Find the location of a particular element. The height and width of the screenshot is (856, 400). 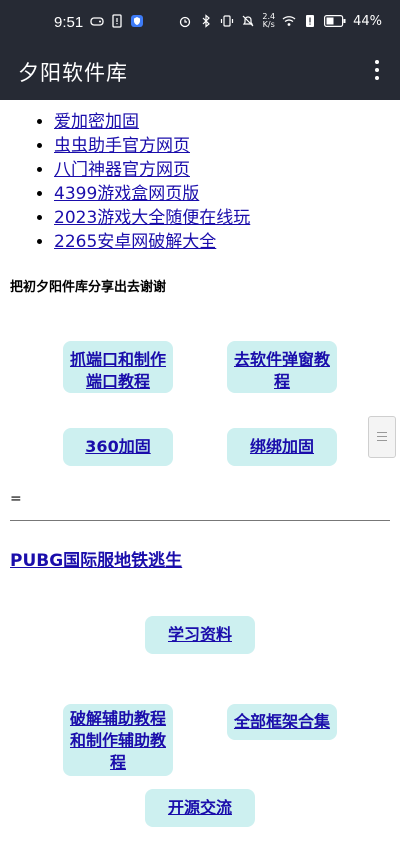

list-item: 爱加密加固 is located at coordinates (152, 122).